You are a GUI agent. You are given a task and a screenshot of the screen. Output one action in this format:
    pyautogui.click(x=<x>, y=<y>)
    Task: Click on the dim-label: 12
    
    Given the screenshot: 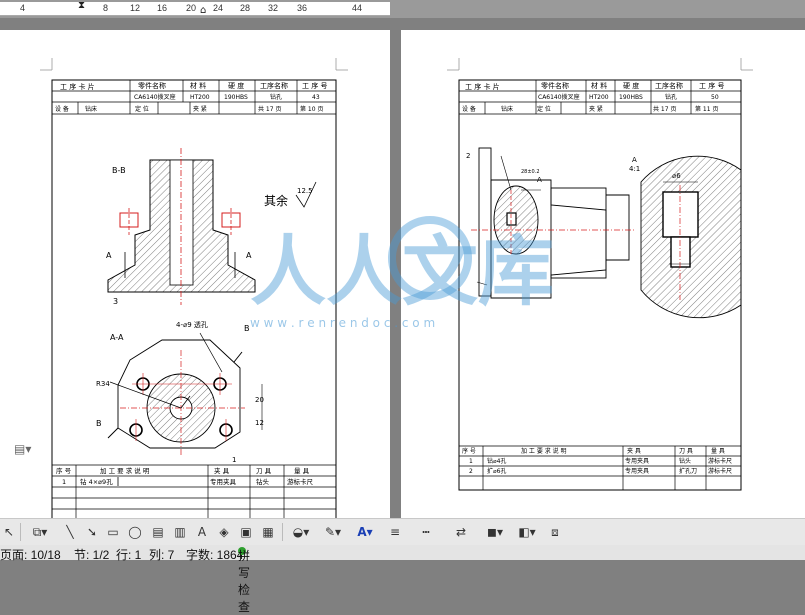 What is the action you would take?
    pyautogui.click(x=259, y=423)
    